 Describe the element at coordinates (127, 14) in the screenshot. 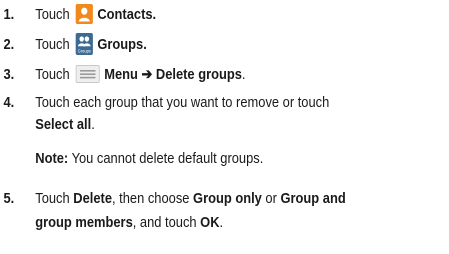

I see `step-app-name: Contacts.` at that location.